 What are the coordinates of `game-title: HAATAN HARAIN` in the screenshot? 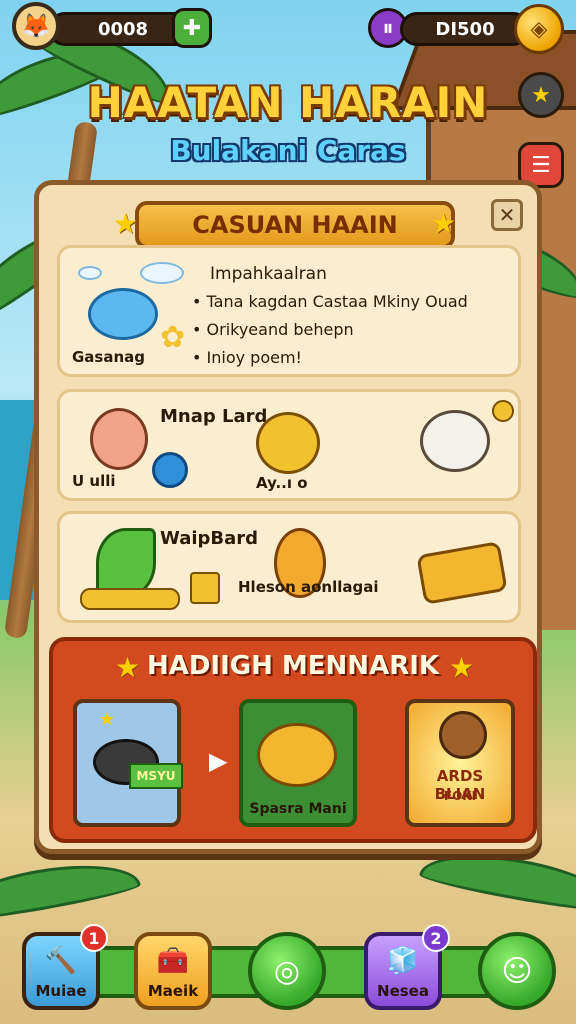 It's located at (288, 102).